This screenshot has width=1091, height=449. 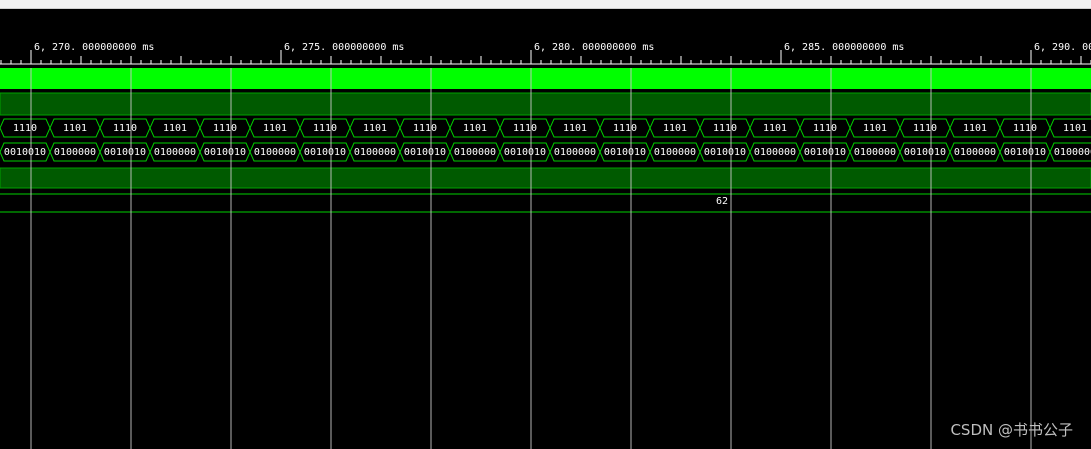 What do you see at coordinates (344, 47) in the screenshot?
I see `ruler-label-6275: 6, 275. 000000000 ms` at bounding box center [344, 47].